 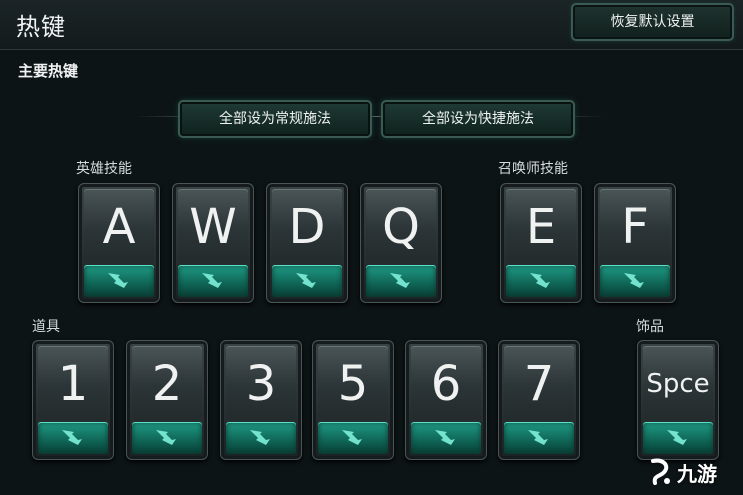 I want to click on hotkey-label: 6, so click(x=446, y=383).